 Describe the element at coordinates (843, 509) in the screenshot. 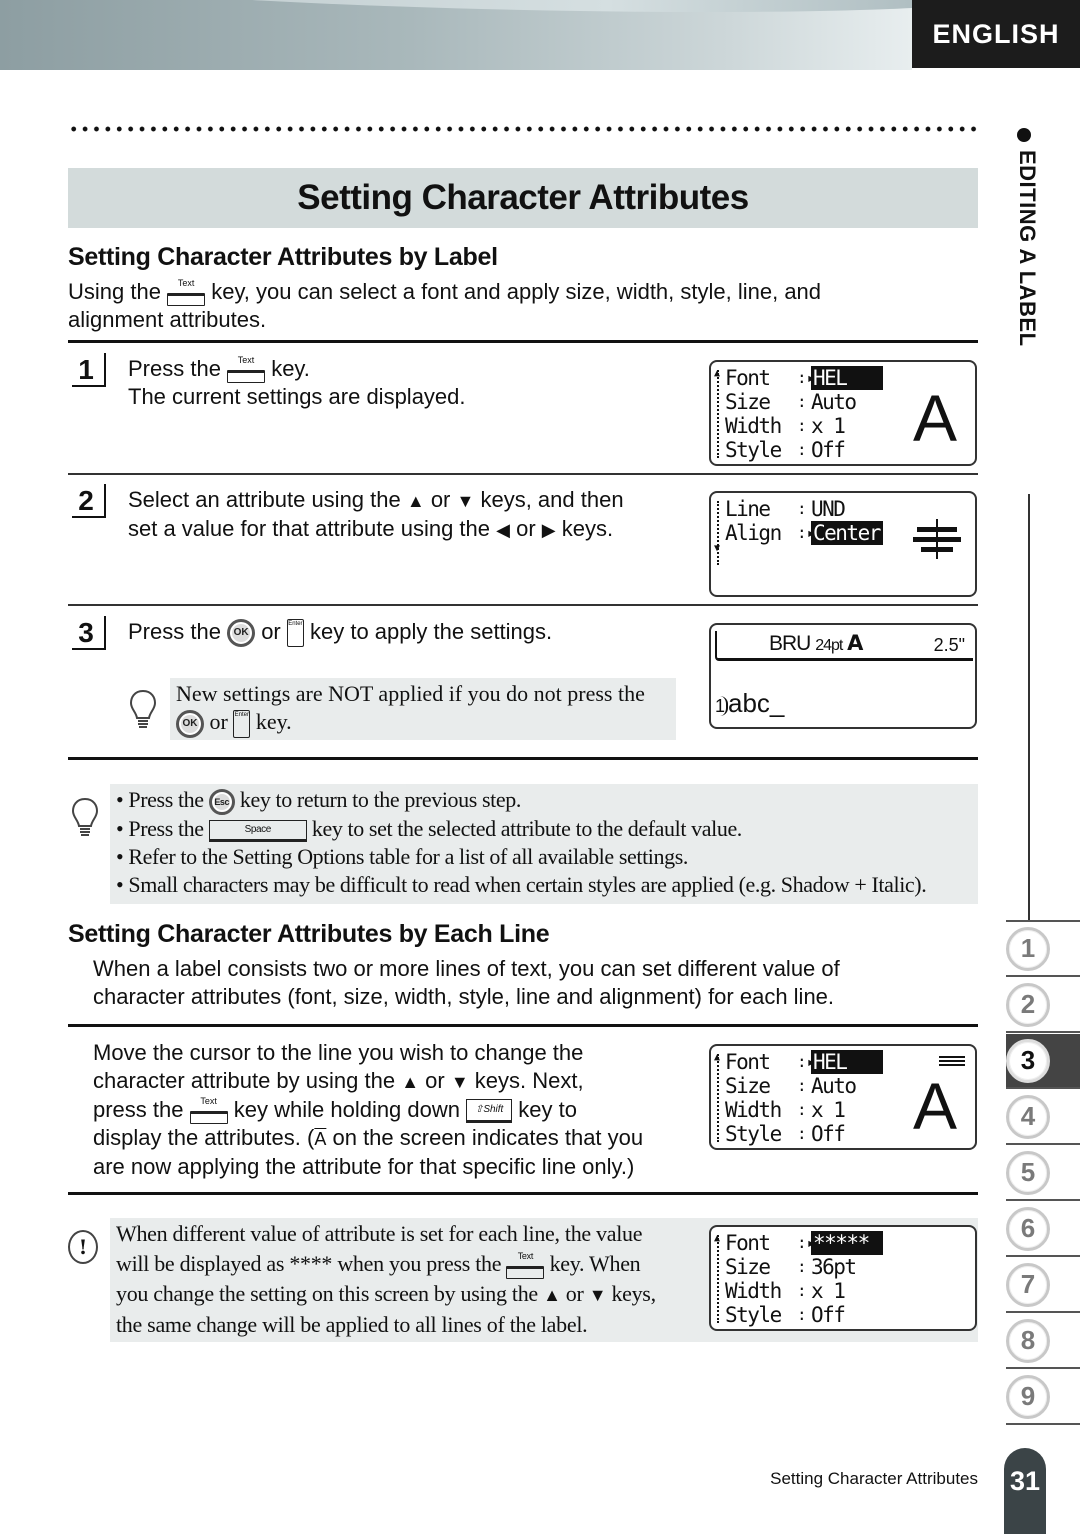

I see `lcd-row: Line: UND` at that location.